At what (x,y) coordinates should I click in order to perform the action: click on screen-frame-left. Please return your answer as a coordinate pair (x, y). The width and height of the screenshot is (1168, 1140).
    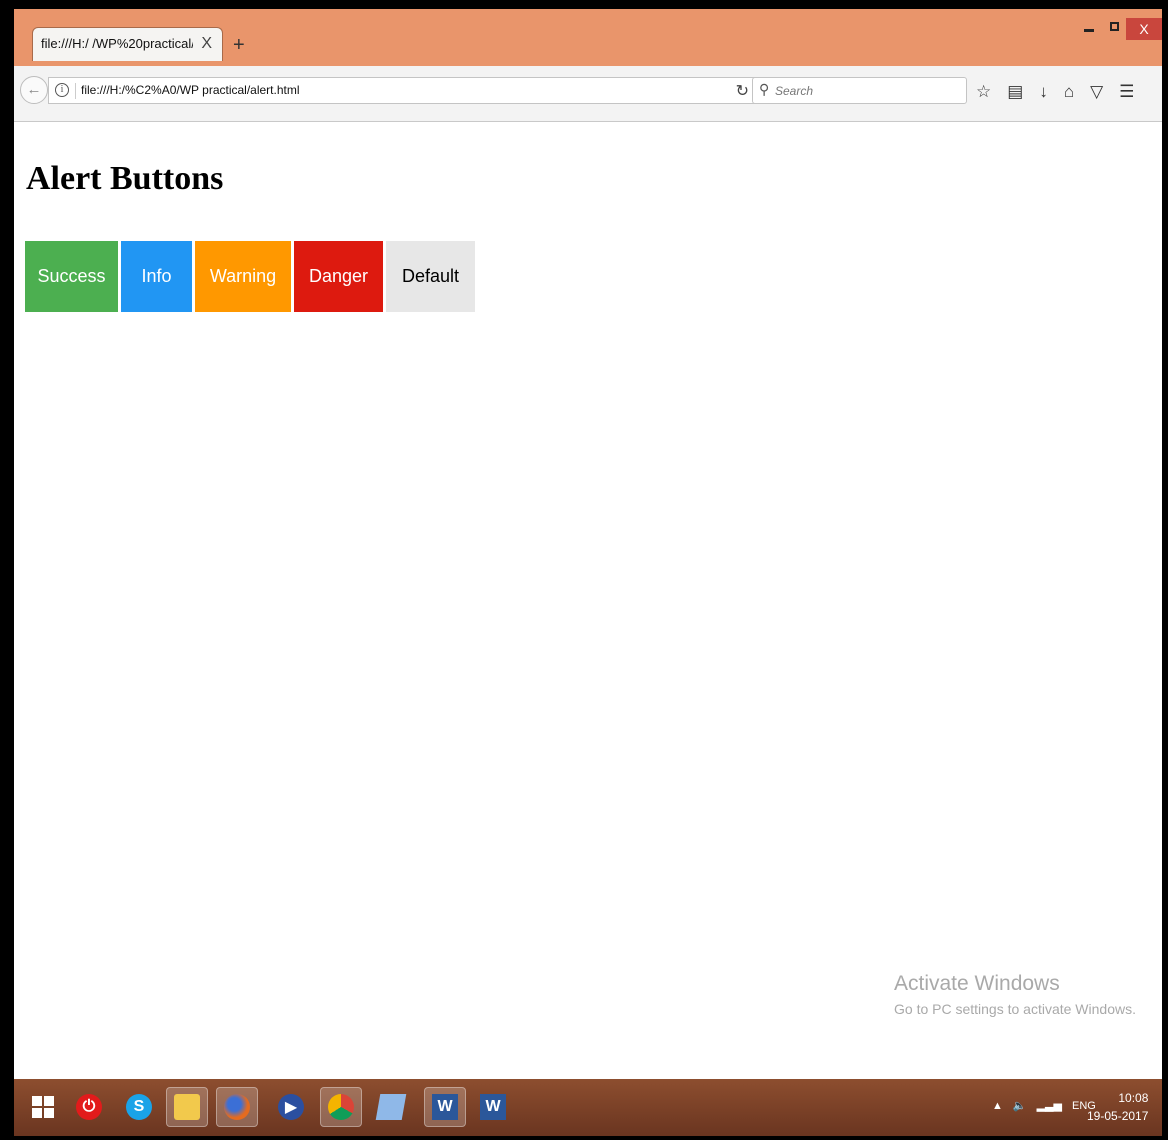
    Looking at the image, I should click on (7, 570).